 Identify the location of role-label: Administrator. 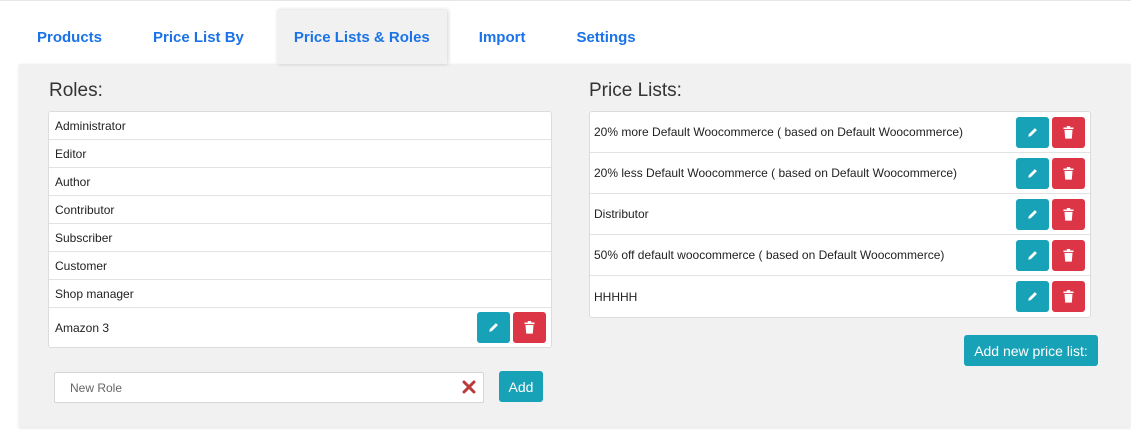
(90, 125).